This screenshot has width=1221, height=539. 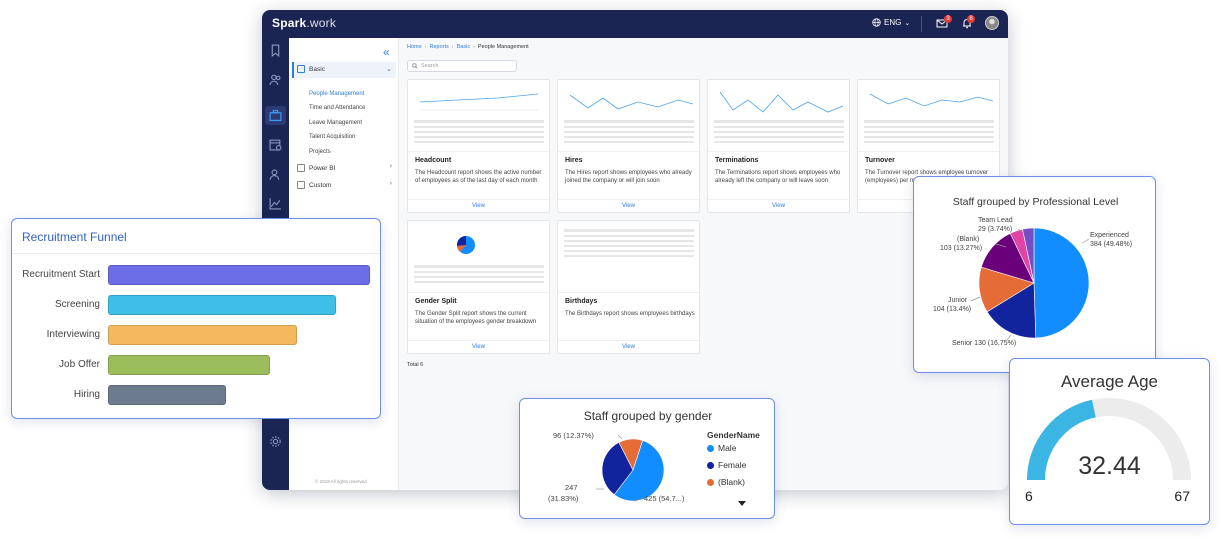 I want to click on legend-label: Female, so click(x=732, y=465).